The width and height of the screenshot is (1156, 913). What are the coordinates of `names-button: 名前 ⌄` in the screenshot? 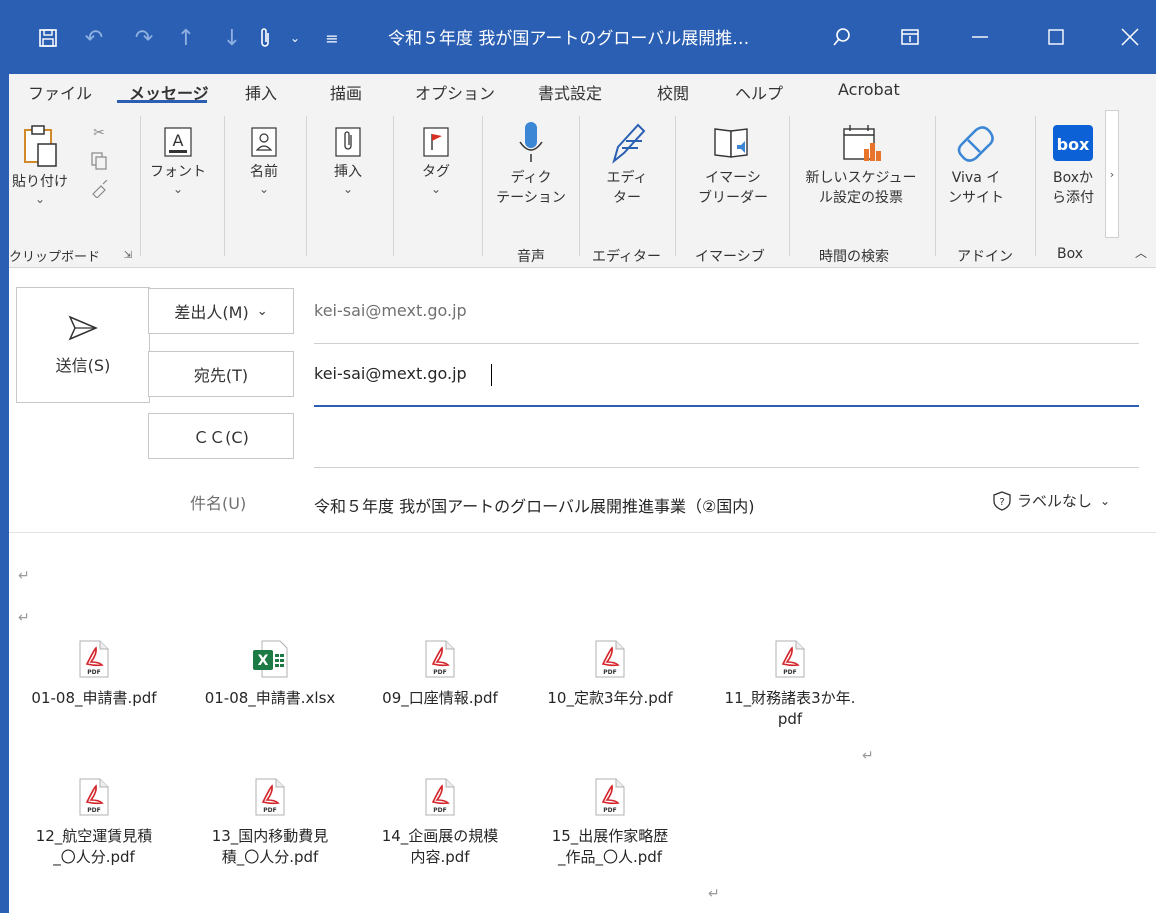 It's located at (264, 159).